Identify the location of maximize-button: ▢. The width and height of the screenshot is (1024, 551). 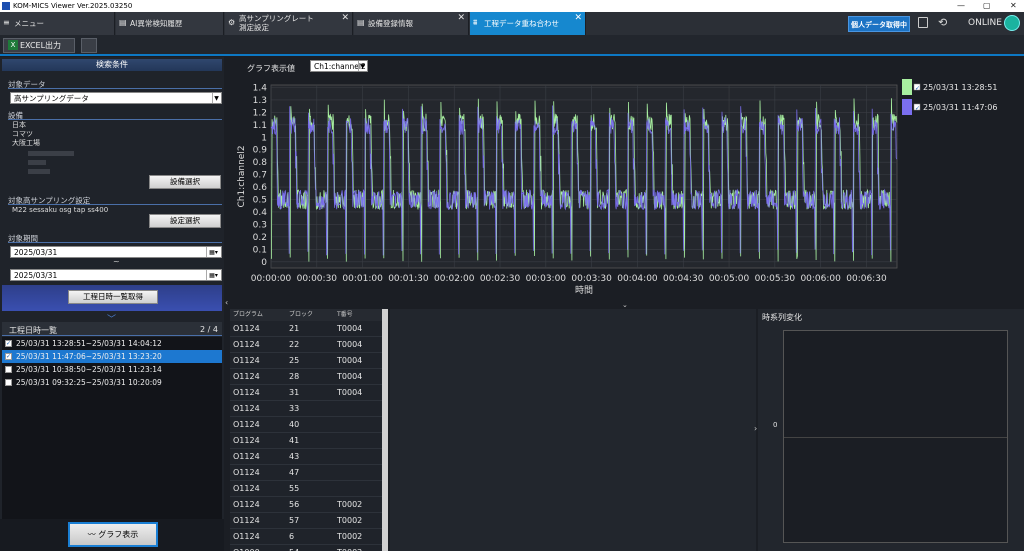
(987, 5).